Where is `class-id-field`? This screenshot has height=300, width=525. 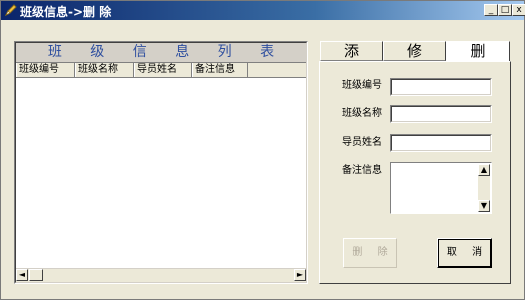 class-id-field is located at coordinates (441, 87).